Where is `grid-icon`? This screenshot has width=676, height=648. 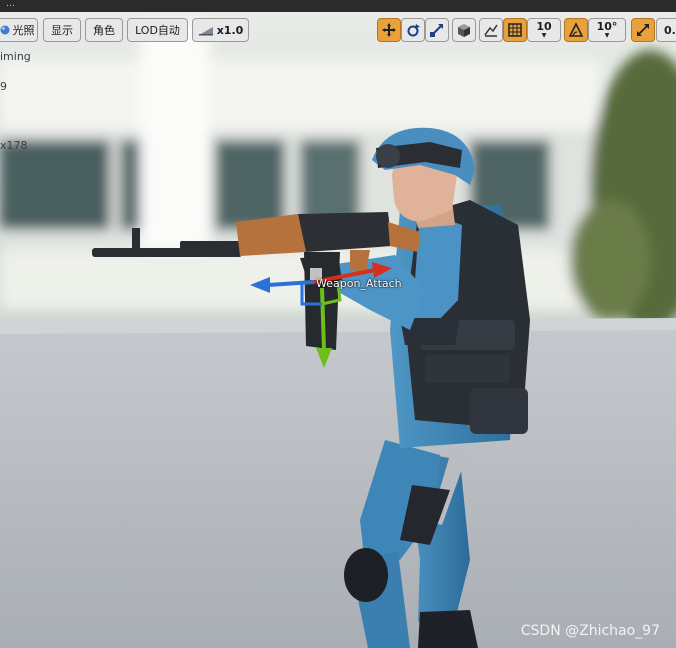 grid-icon is located at coordinates (515, 30).